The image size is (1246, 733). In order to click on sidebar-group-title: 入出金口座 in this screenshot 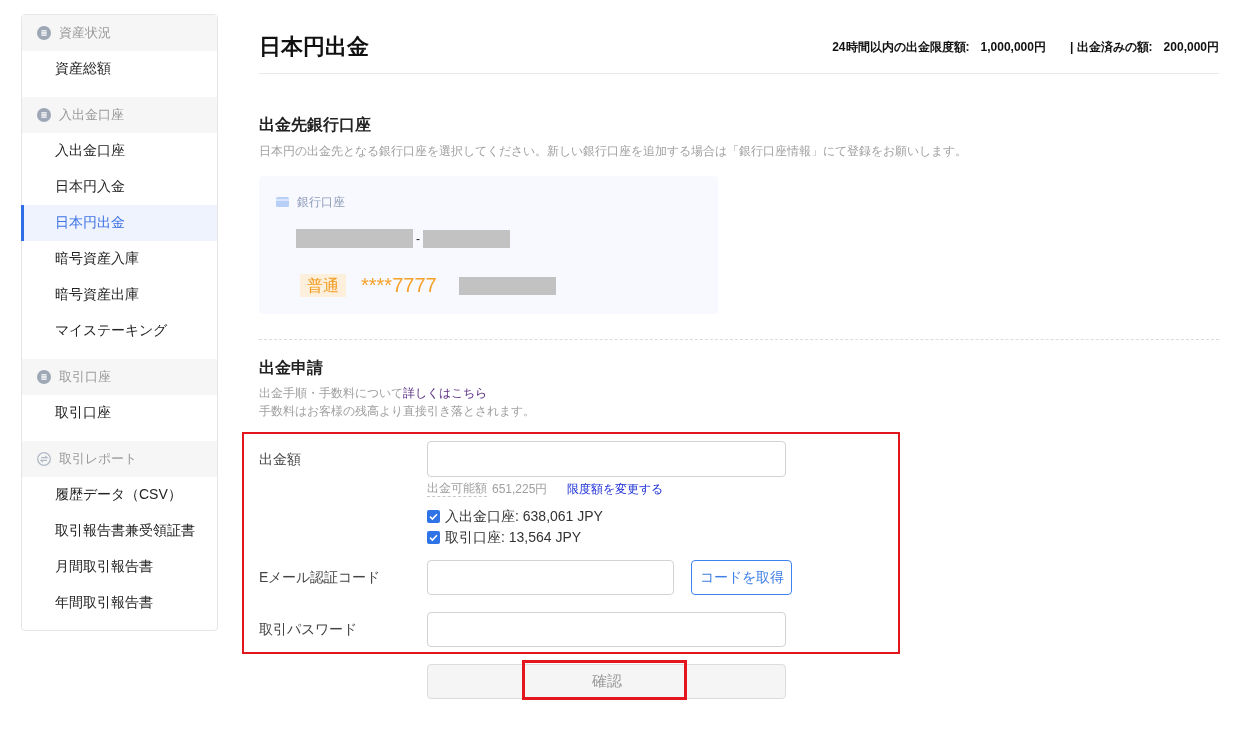, I will do `click(91, 115)`.